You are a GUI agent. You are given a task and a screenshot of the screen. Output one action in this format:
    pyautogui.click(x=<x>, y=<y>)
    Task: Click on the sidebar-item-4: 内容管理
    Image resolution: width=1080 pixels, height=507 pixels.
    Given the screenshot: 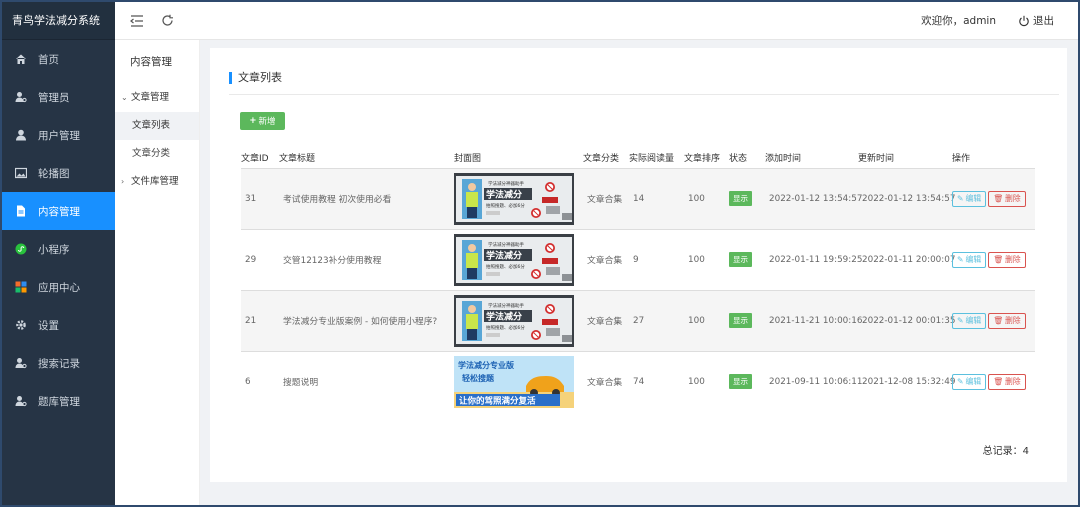 What is the action you would take?
    pyautogui.click(x=58, y=211)
    